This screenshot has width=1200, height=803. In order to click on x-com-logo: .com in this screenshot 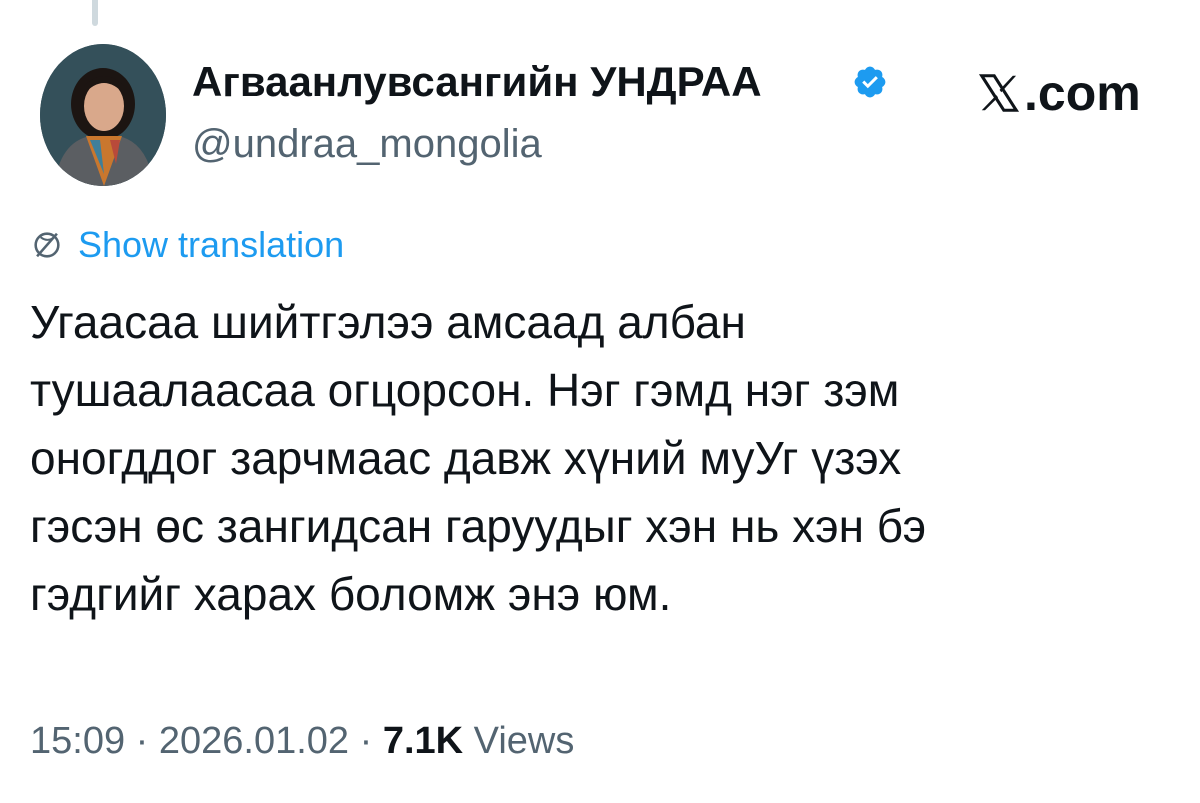, I will do `click(1058, 93)`.